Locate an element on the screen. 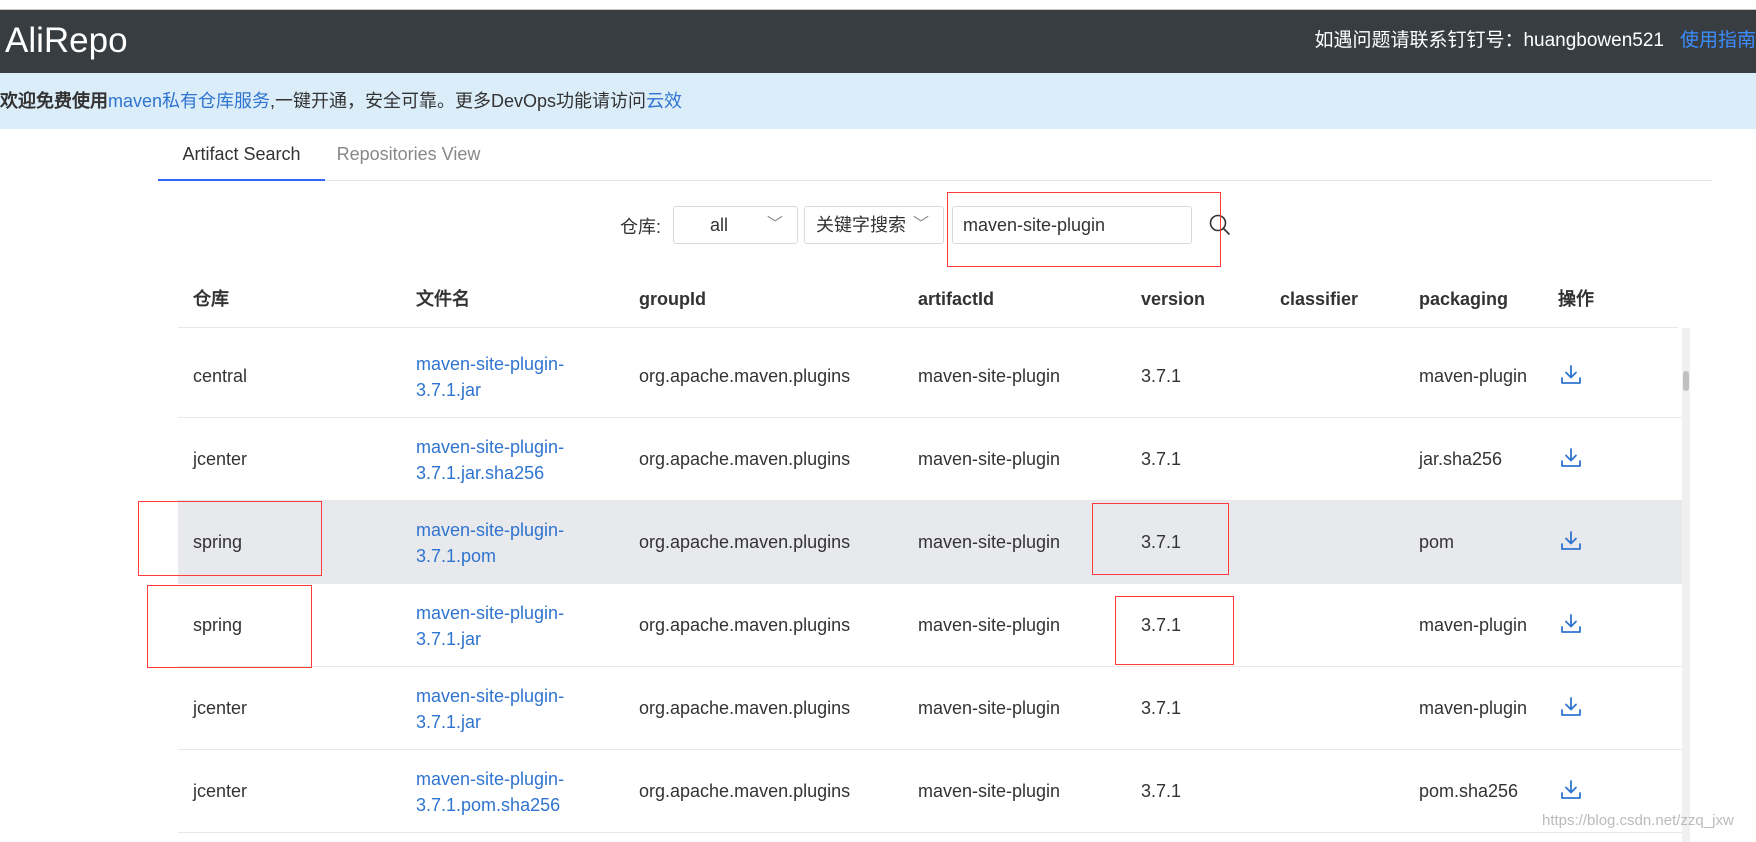 This screenshot has height=842, width=1756. banner-service-link: maven私有仓库服务 is located at coordinates (189, 101).